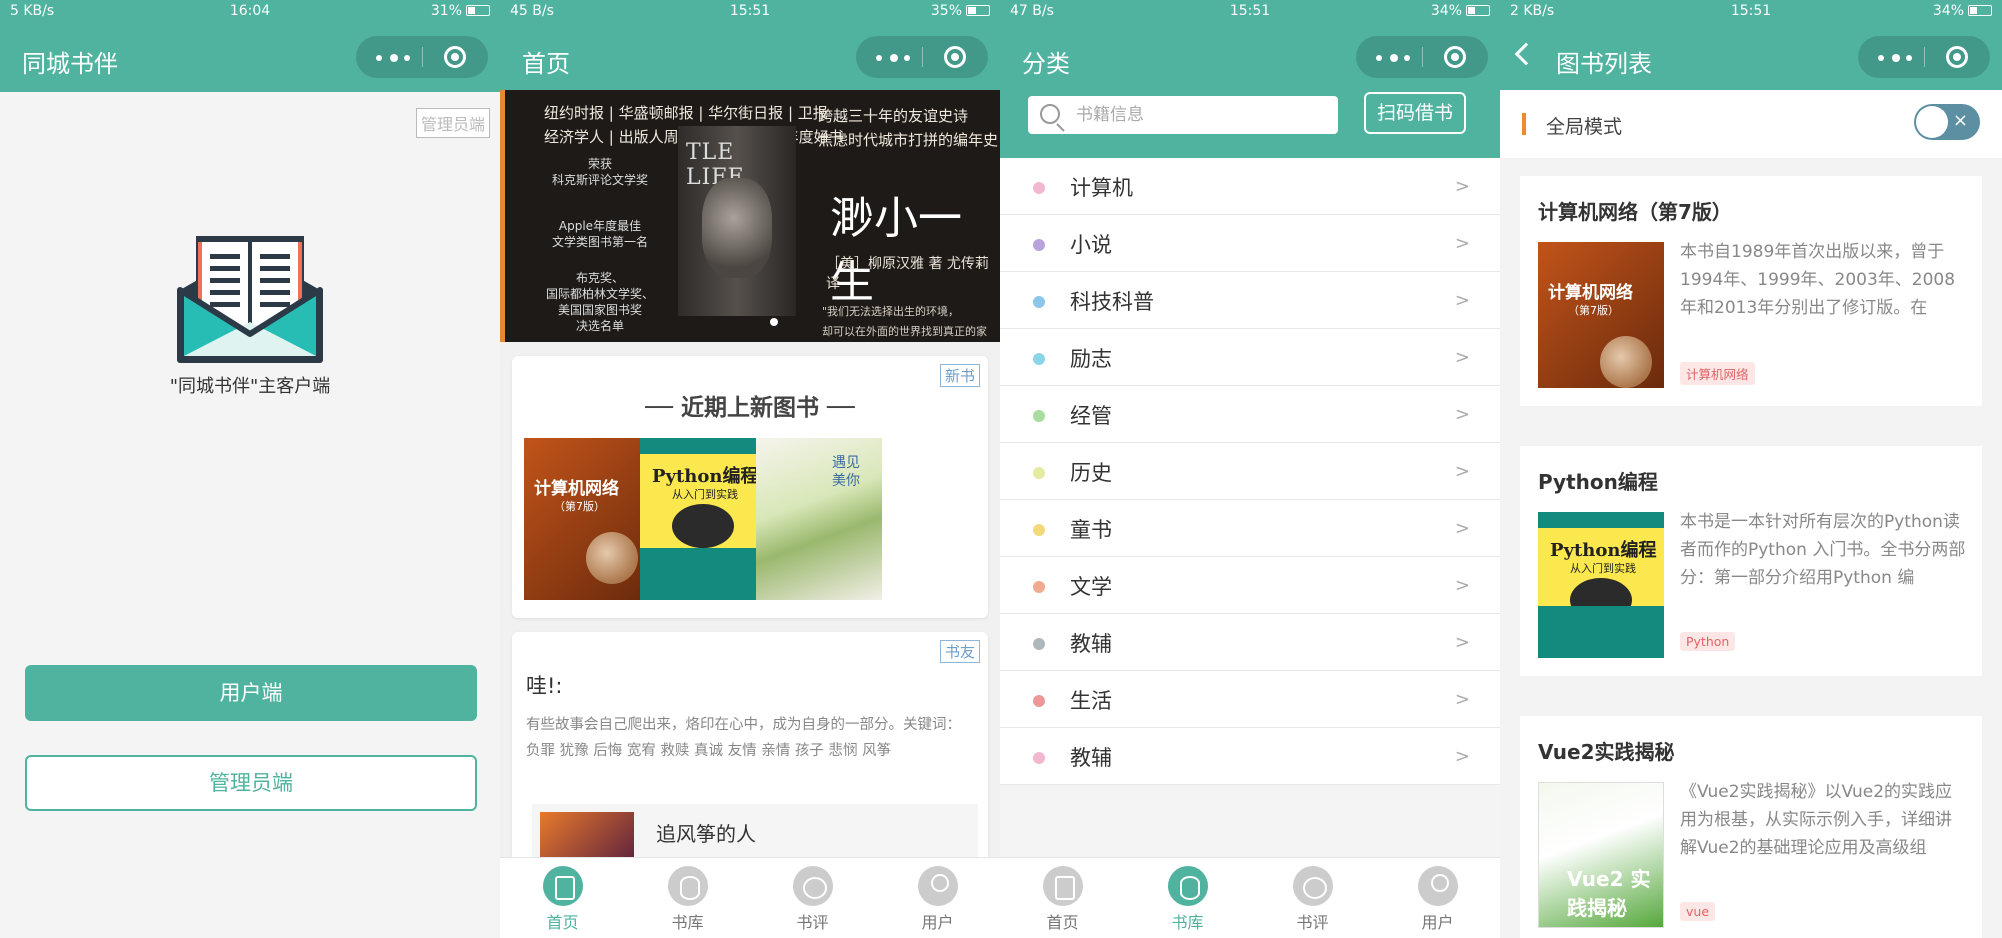 Image resolution: width=2002 pixels, height=938 pixels. I want to click on category-item: 文学 >, so click(1250, 585).